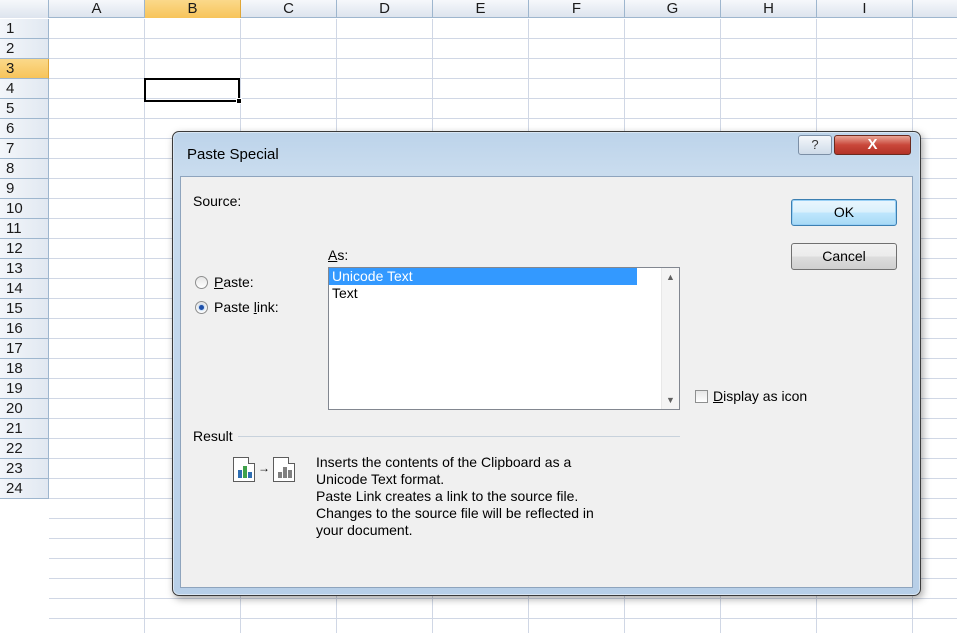 The height and width of the screenshot is (633, 957). What do you see at coordinates (24, 29) in the screenshot?
I see `row-header: 1` at bounding box center [24, 29].